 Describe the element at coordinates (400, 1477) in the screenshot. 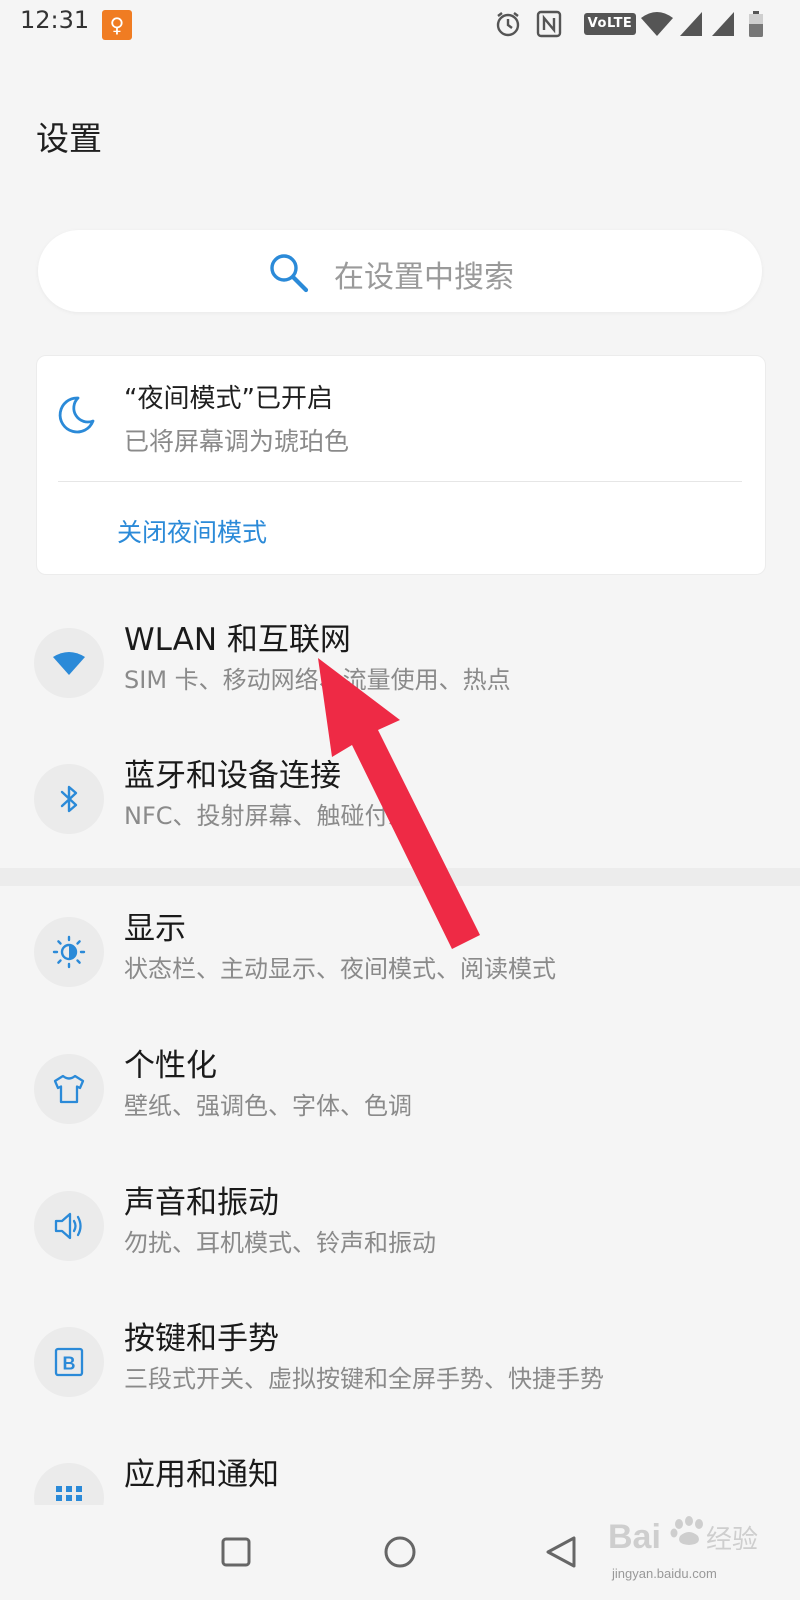

I see `settings-item-apps: 应用和通知` at that location.